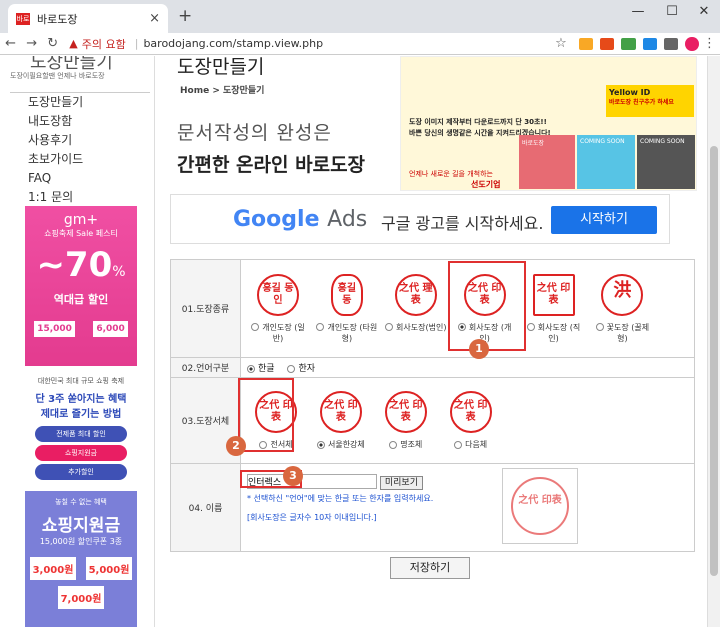 This screenshot has width=720, height=627. Describe the element at coordinates (81, 526) in the screenshot. I see `ad-title: 쇼핑지원금` at that location.